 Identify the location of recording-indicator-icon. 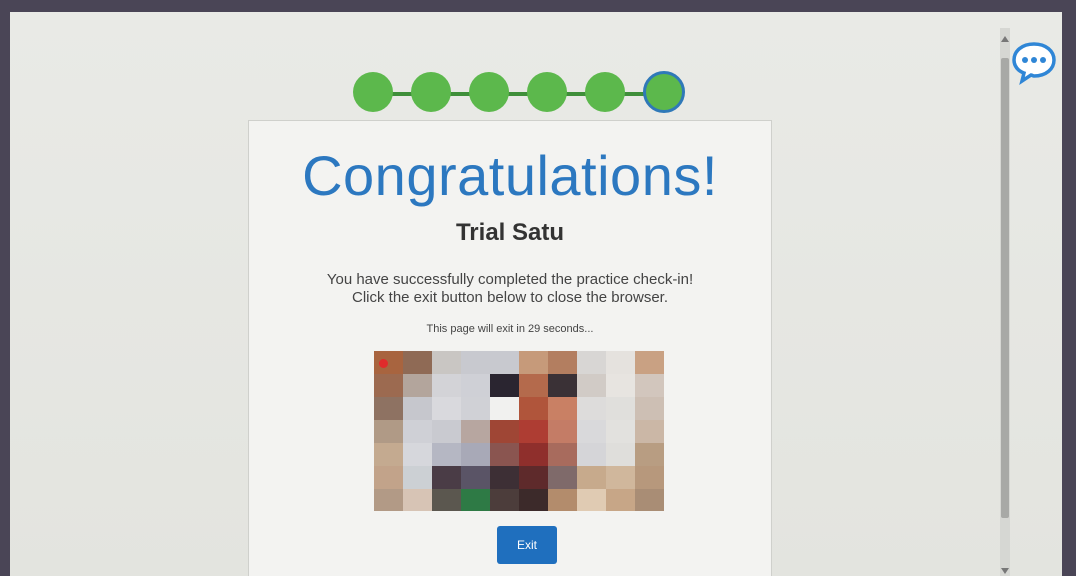
(383, 363).